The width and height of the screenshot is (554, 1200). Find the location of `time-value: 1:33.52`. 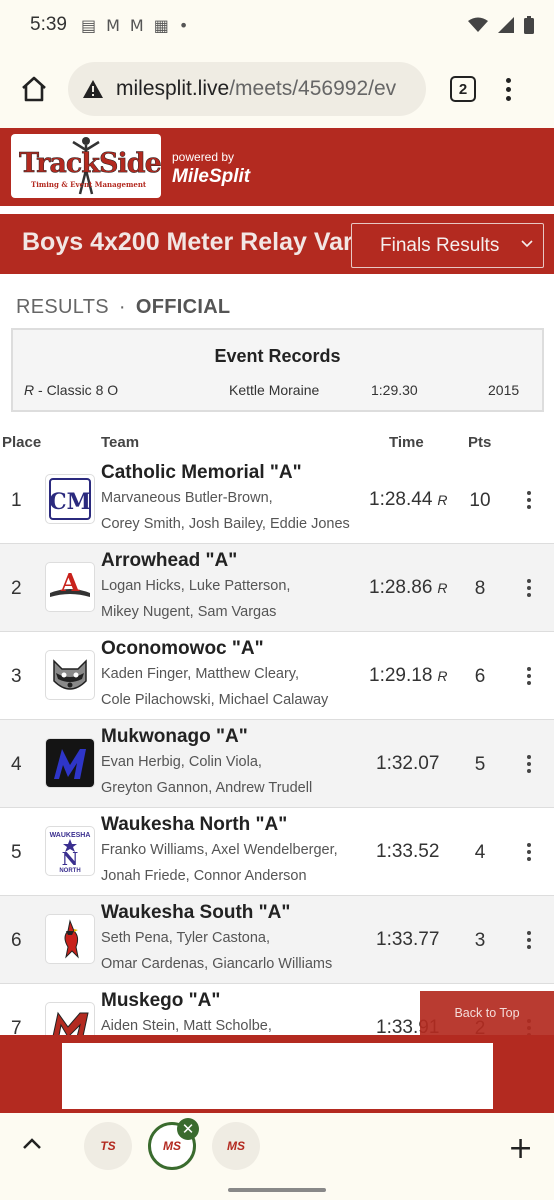

time-value: 1:33.52 is located at coordinates (408, 851).